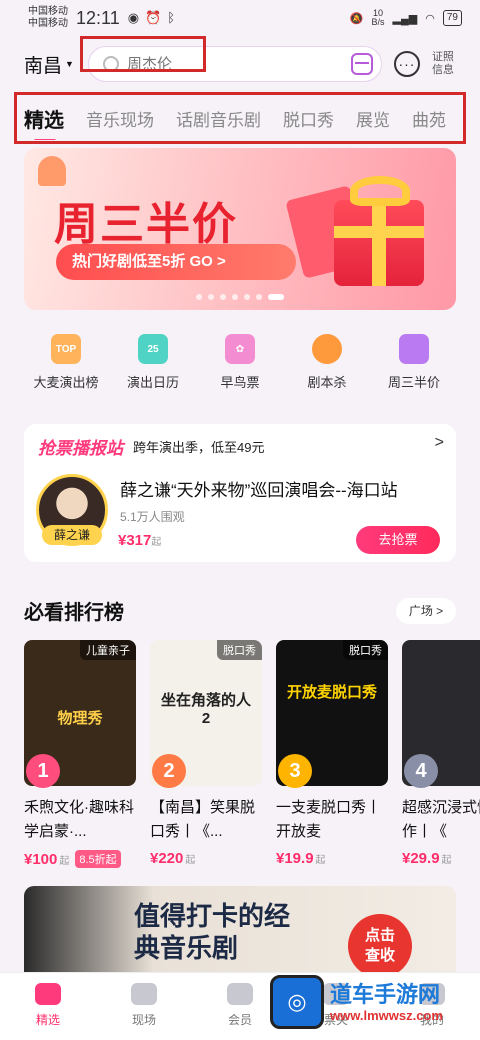  Describe the element at coordinates (356, 18) in the screenshot. I see `mute-icon: 🔕` at that location.